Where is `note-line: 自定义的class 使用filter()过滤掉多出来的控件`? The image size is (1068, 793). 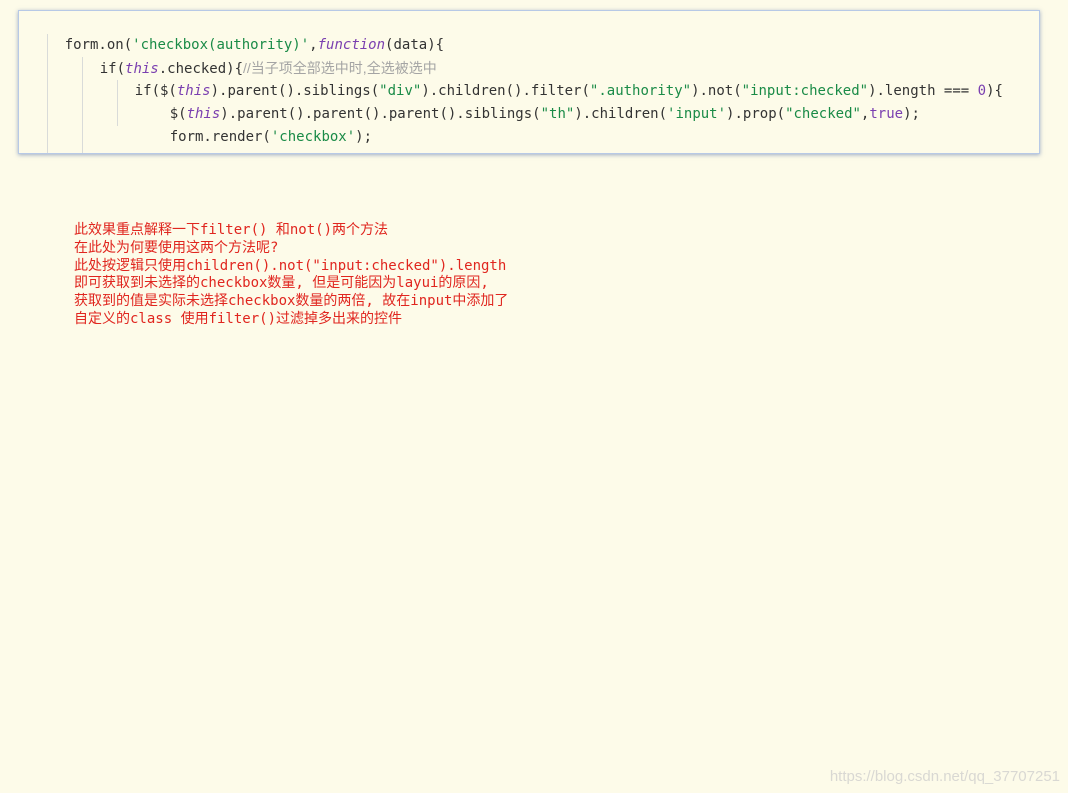
note-line: 自定义的class 使用filter()过滤掉多出来的控件 is located at coordinates (238, 318).